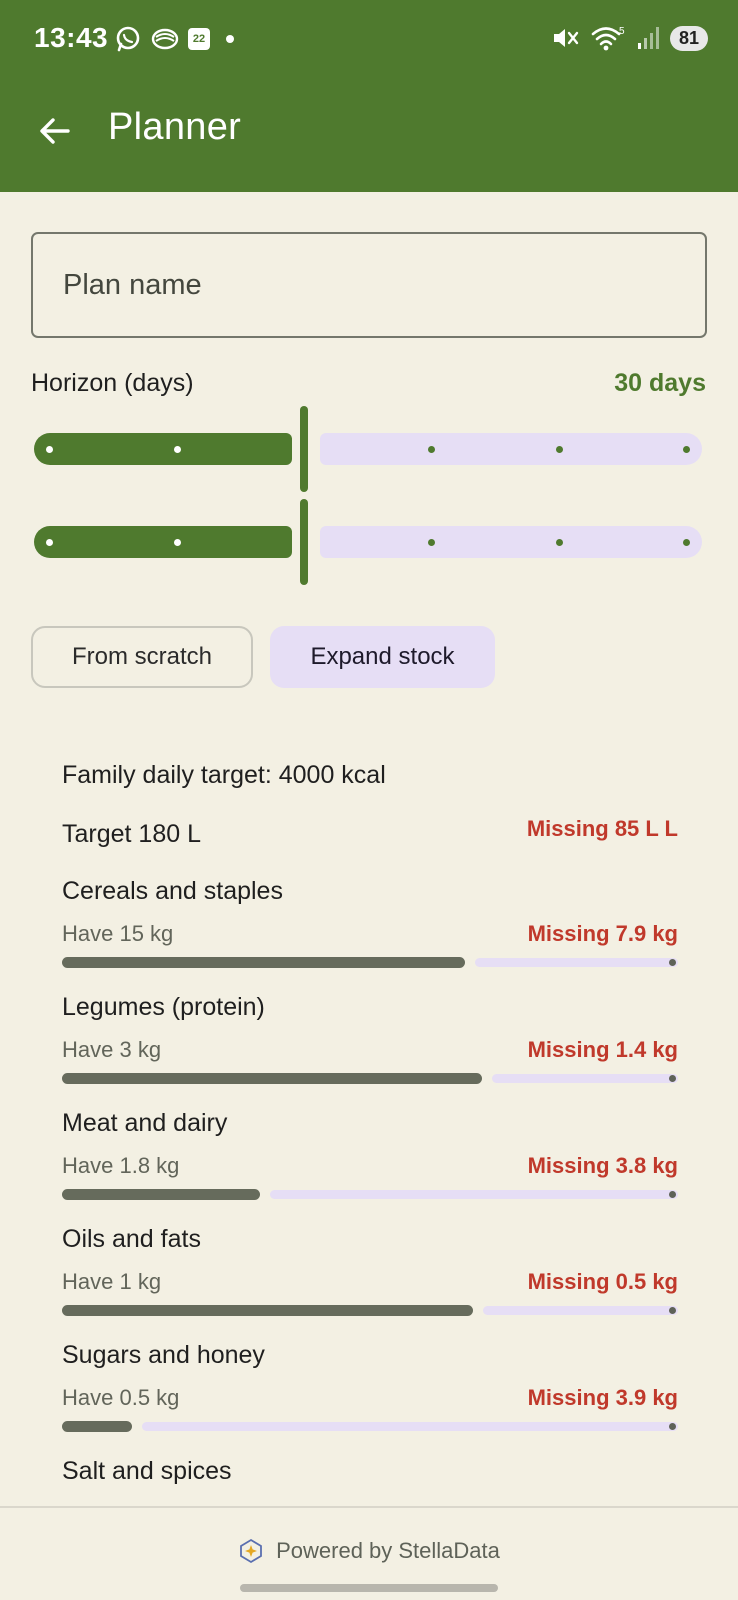 This screenshot has height=1600, width=738. Describe the element at coordinates (142, 657) in the screenshot. I see `from-scratch-button: From scratch` at that location.